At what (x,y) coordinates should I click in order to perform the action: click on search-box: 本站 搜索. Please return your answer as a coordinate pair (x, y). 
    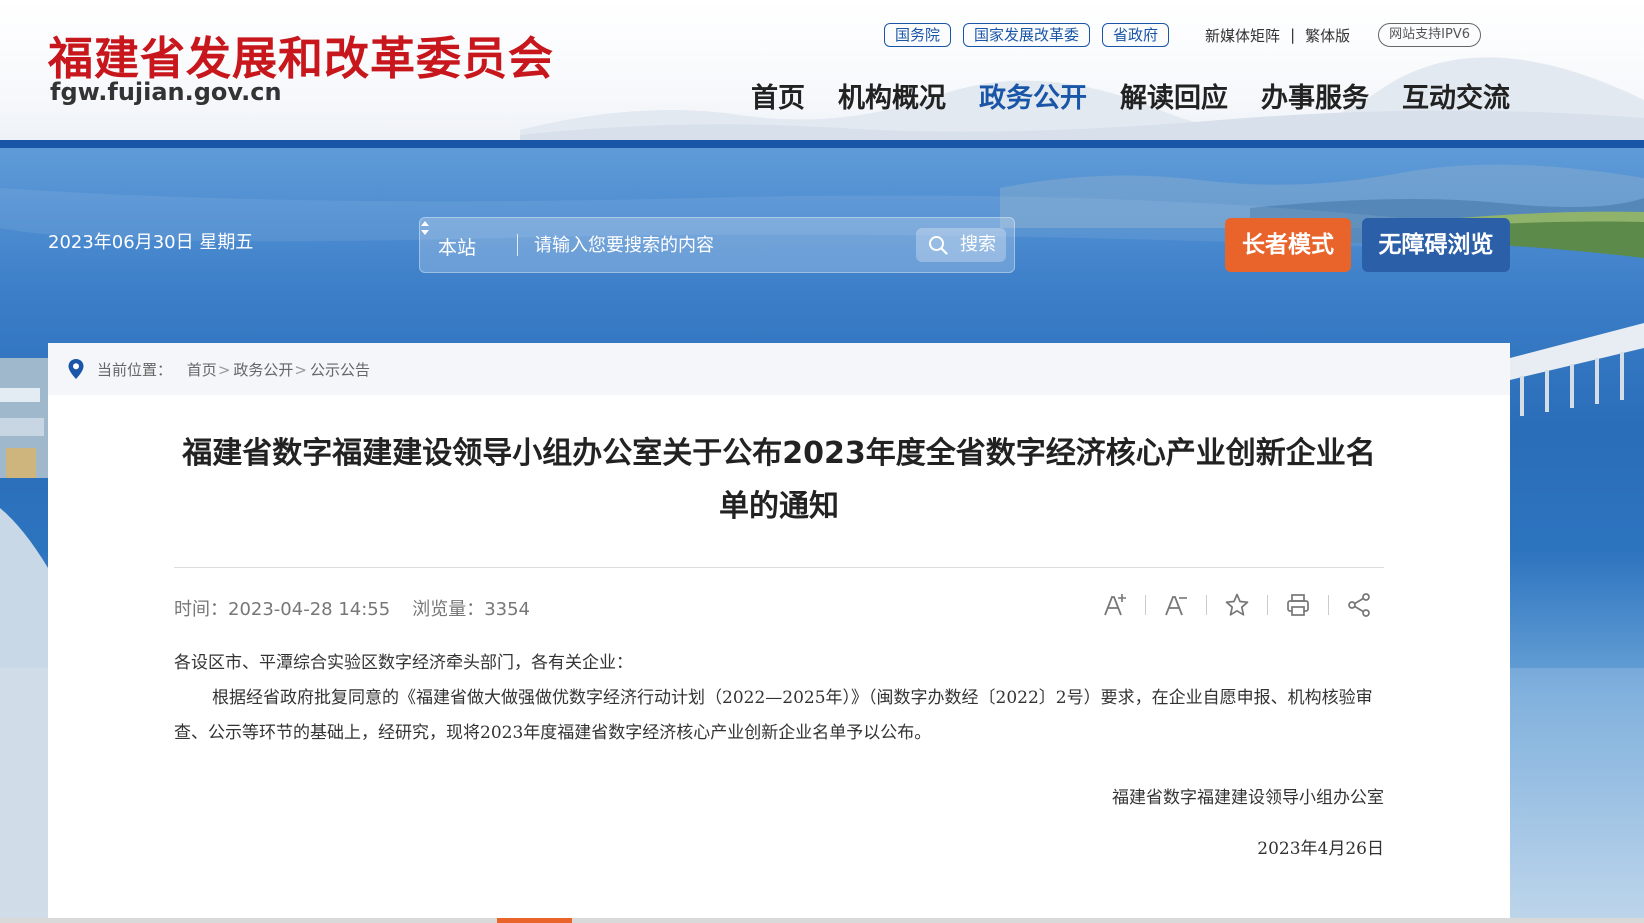
    Looking at the image, I should click on (717, 245).